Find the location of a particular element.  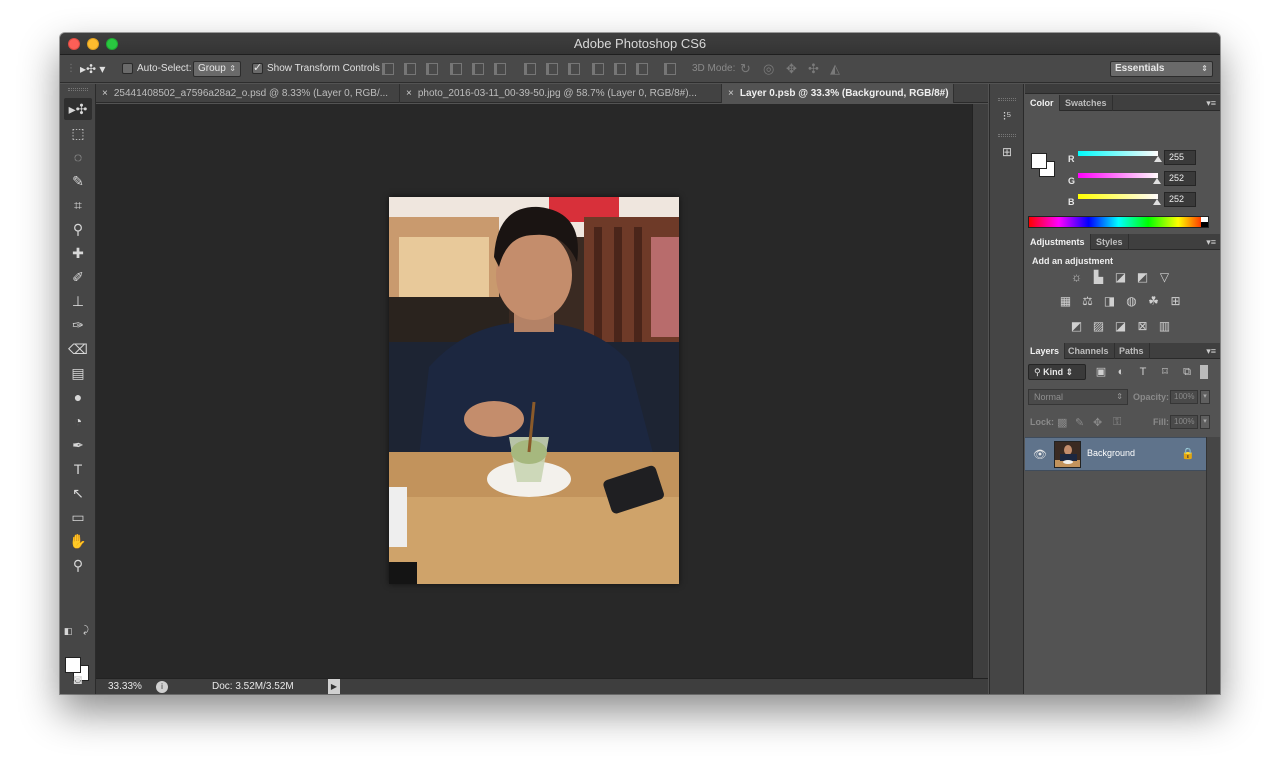

blue-slider-handle is located at coordinates (1157, 202).